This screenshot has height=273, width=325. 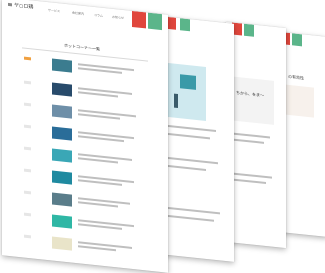 I want to click on site-header: ヤ○ロ鶏 サービス 会社案内 コラム お知らせ, so click(x=85, y=16).